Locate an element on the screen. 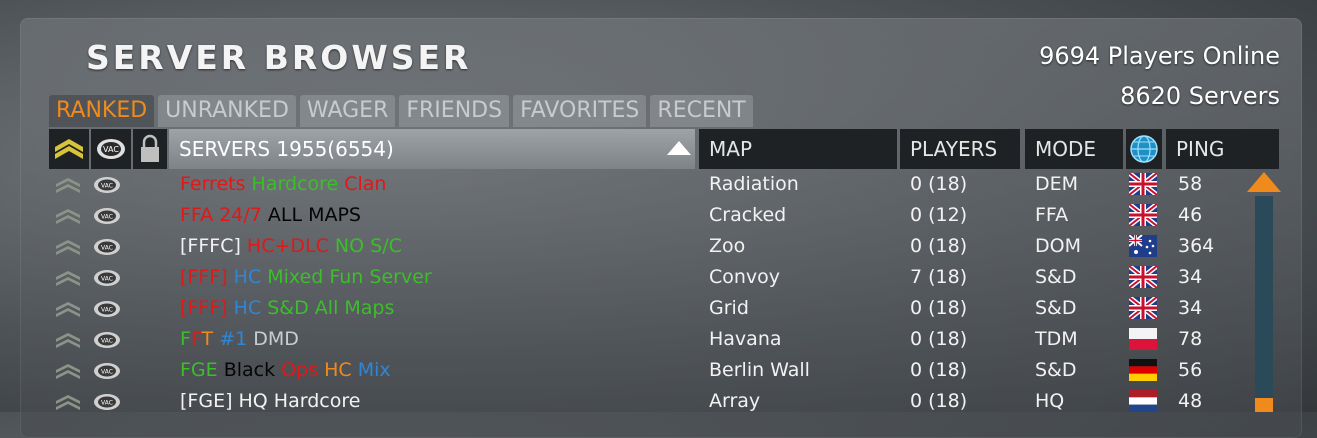 Image resolution: width=1317 pixels, height=438 pixels. ping-value: 78 is located at coordinates (1190, 339).